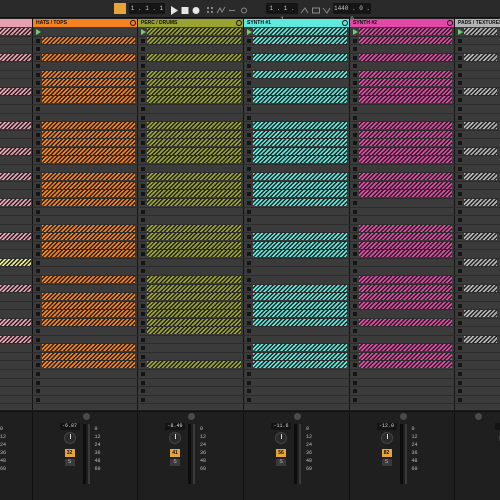  What do you see at coordinates (297, 23) in the screenshot?
I see `track-header: SYNTH #1` at bounding box center [297, 23].